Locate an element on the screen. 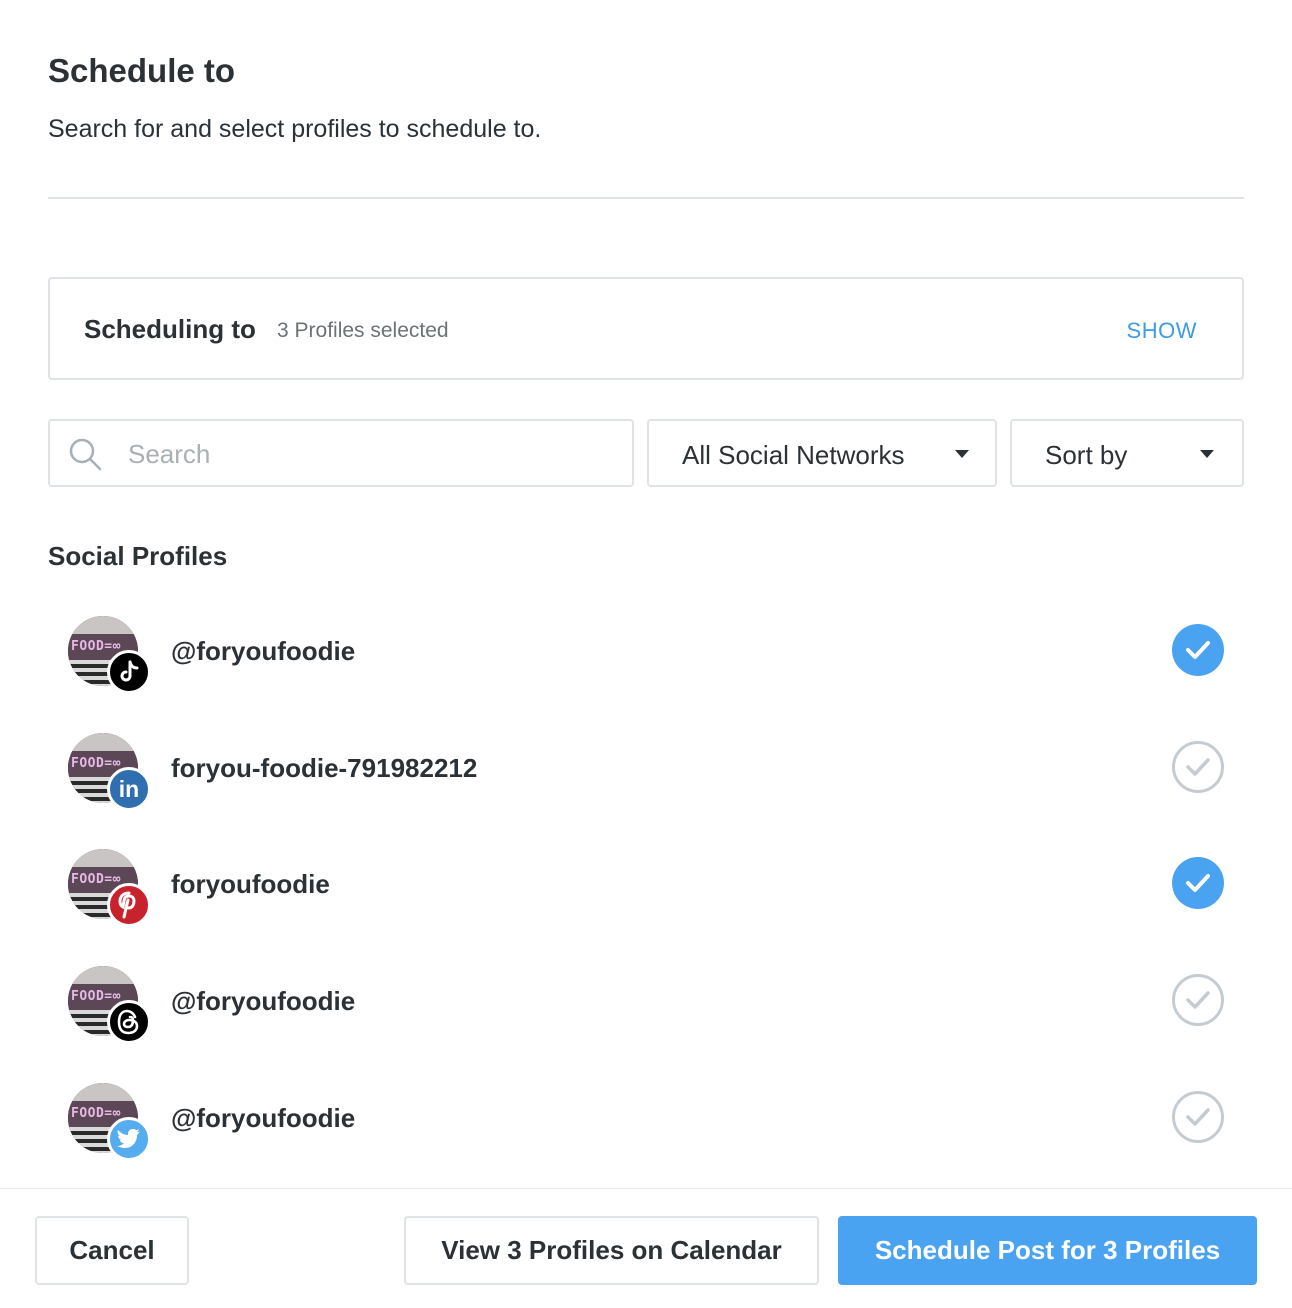 Image resolution: width=1292 pixels, height=1308 pixels. profile-row: FOOD=∞ in foryou-foodie-791982212 is located at coordinates (646, 778).